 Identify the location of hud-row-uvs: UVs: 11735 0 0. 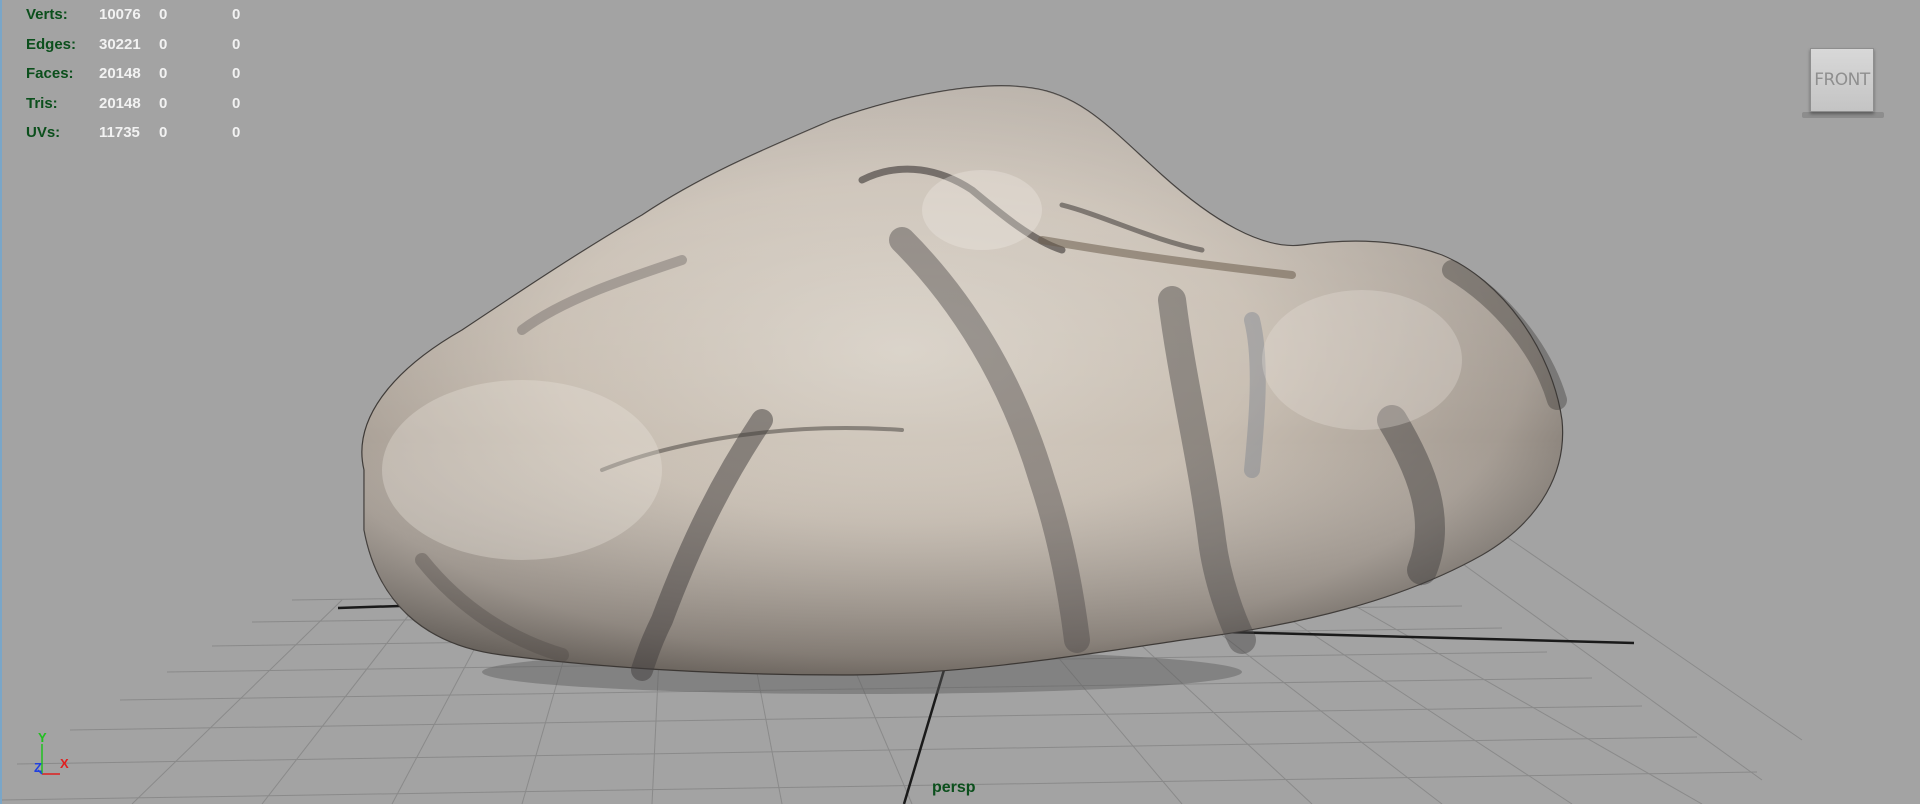
(149, 133).